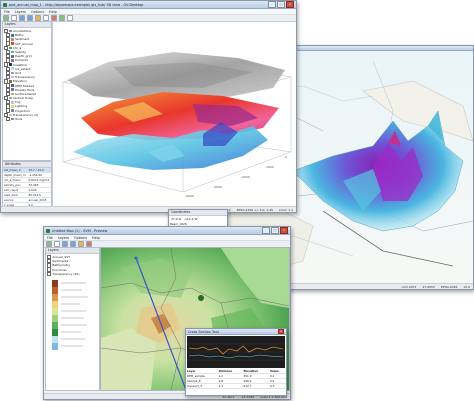 This screenshot has height=401, width=474. What do you see at coordinates (266, 230) in the screenshot?
I see `map-minimize-button: –` at bounding box center [266, 230].